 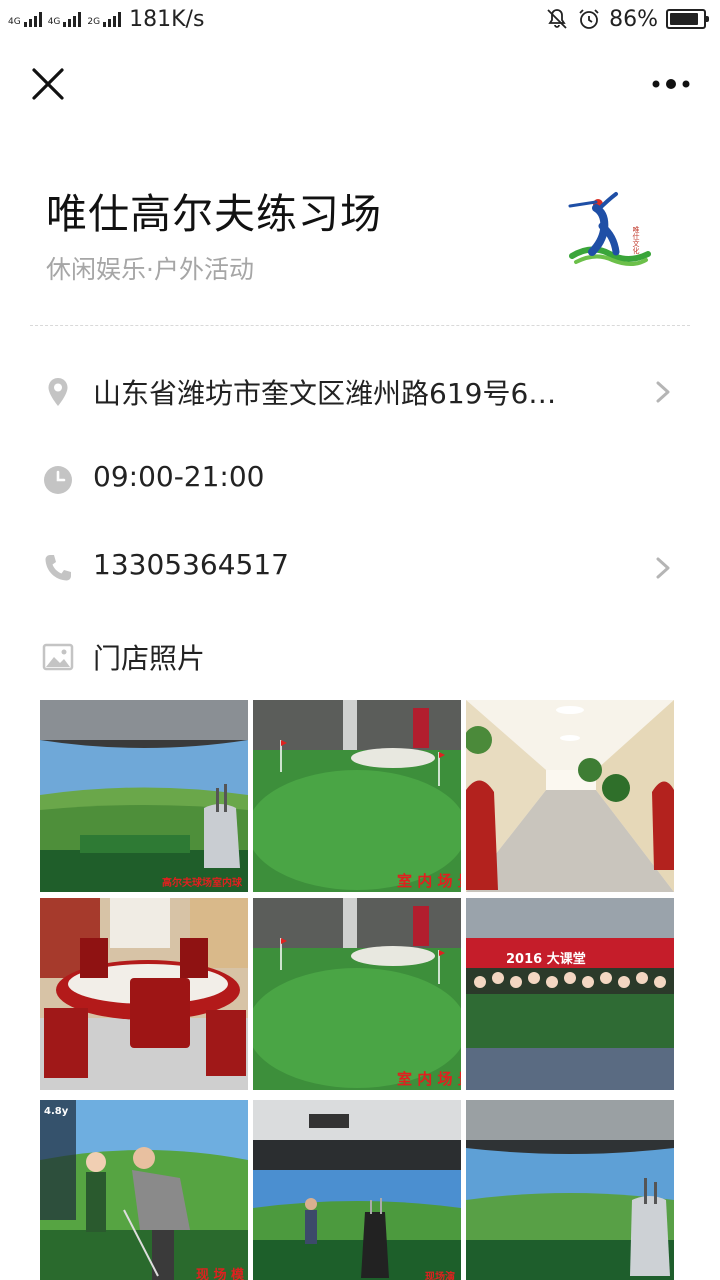 I want to click on battery-icon, so click(x=687, y=19).